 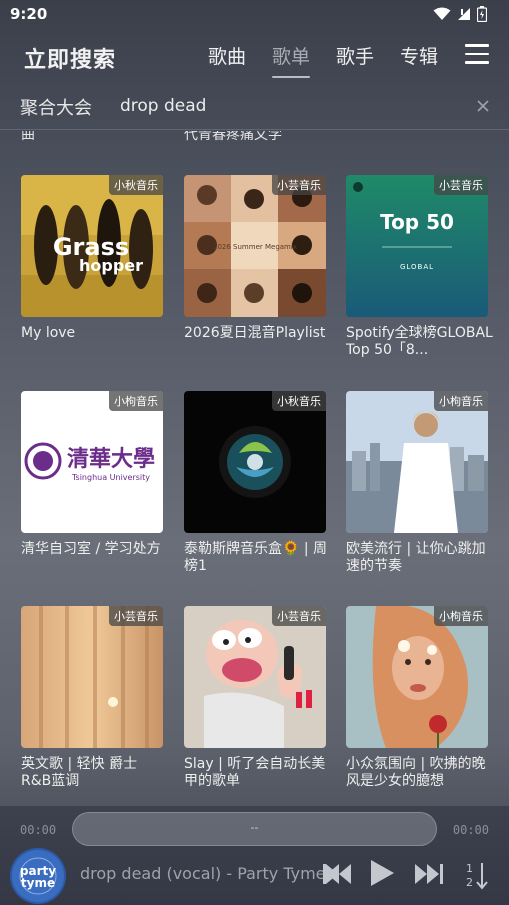 I want to click on now-playing-cover-image: party tyme, so click(x=38, y=876).